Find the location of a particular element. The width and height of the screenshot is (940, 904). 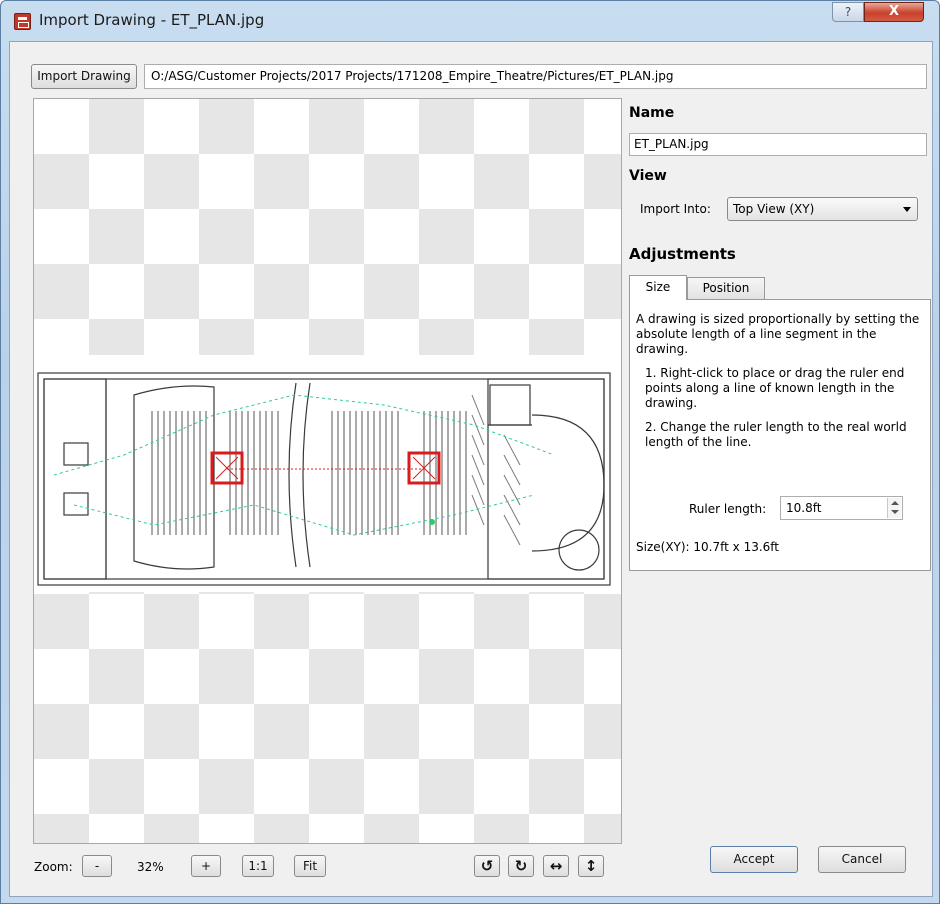

rotate-ccw-icon: ↺ is located at coordinates (487, 866).